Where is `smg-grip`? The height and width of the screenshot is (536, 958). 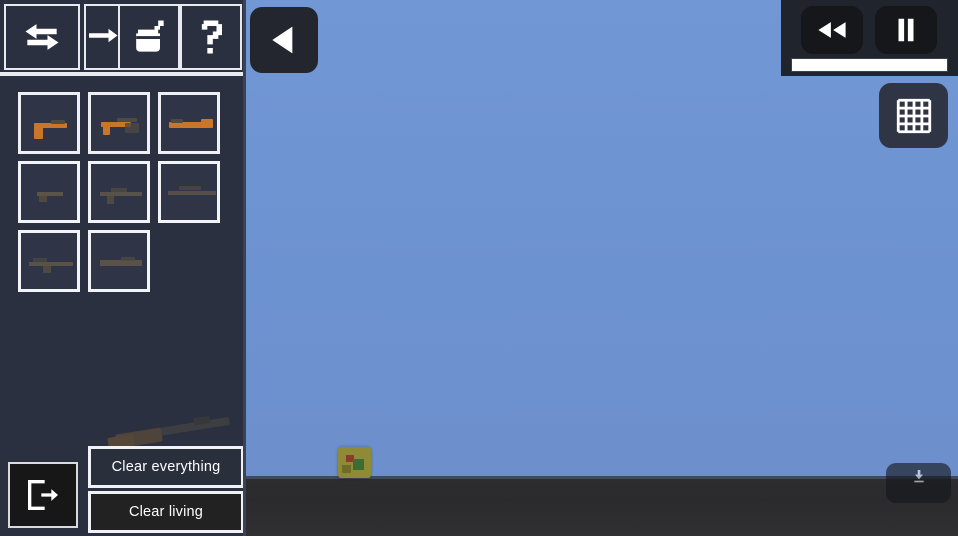
smg-grip is located at coordinates (106, 130).